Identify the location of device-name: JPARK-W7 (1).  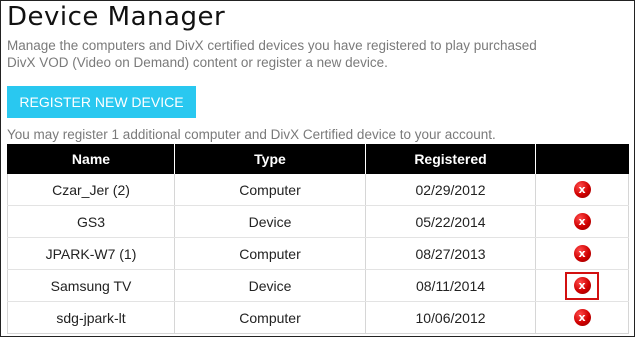
(91, 253).